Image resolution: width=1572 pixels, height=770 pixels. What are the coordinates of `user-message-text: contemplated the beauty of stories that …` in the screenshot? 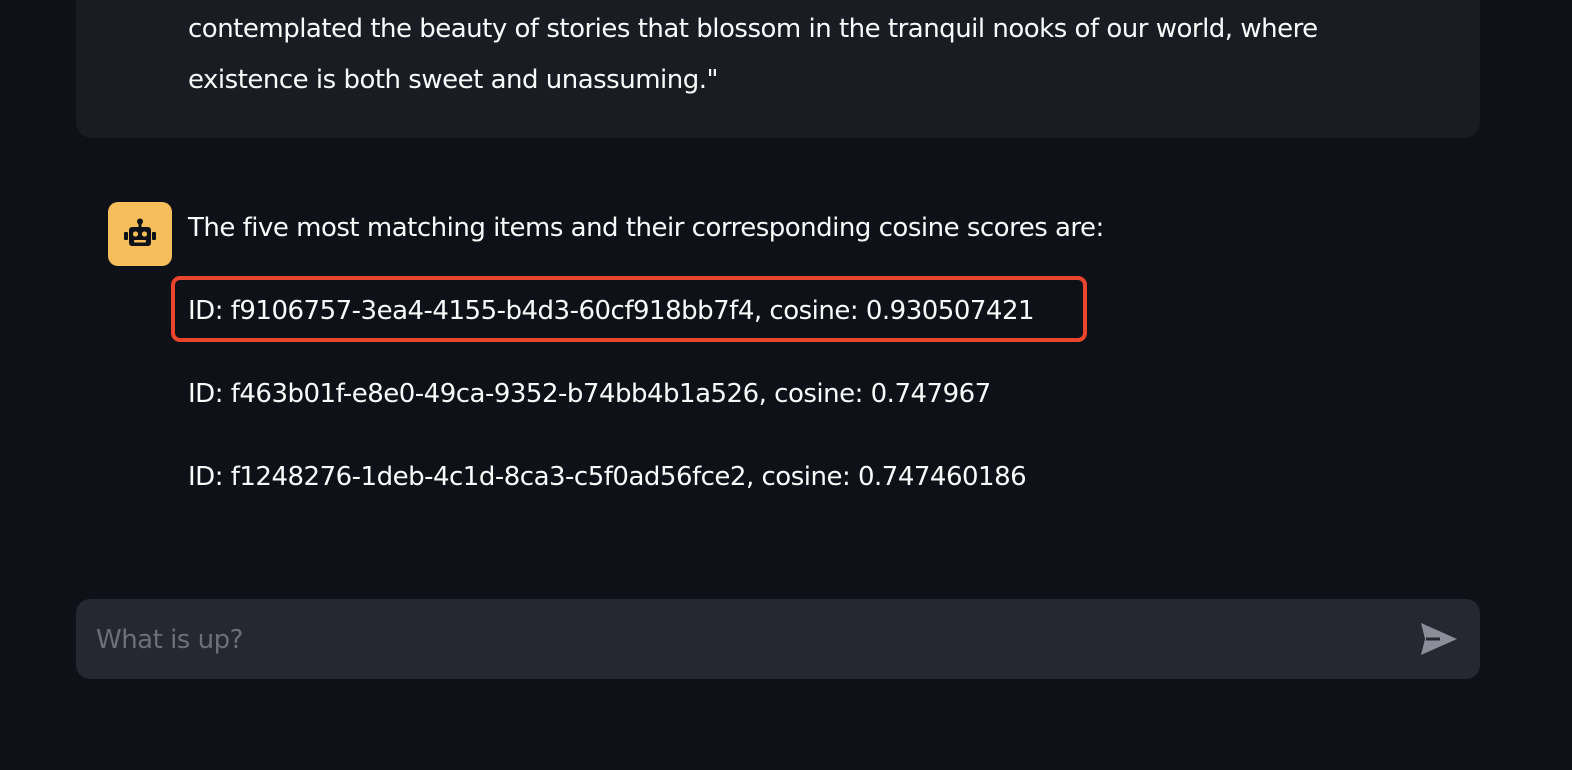 It's located at (813, 55).